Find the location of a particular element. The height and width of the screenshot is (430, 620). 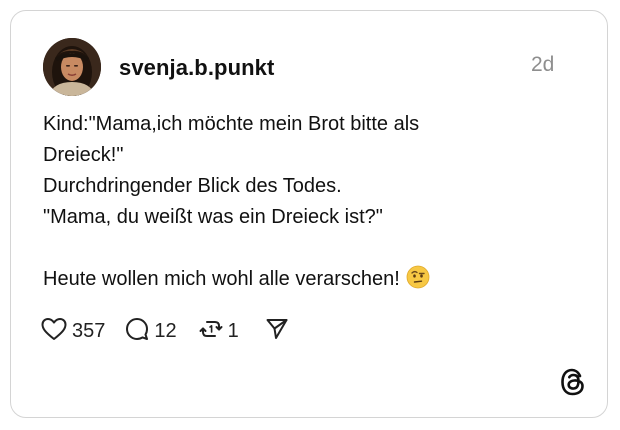

post-timestamp: 2d is located at coordinates (543, 64).